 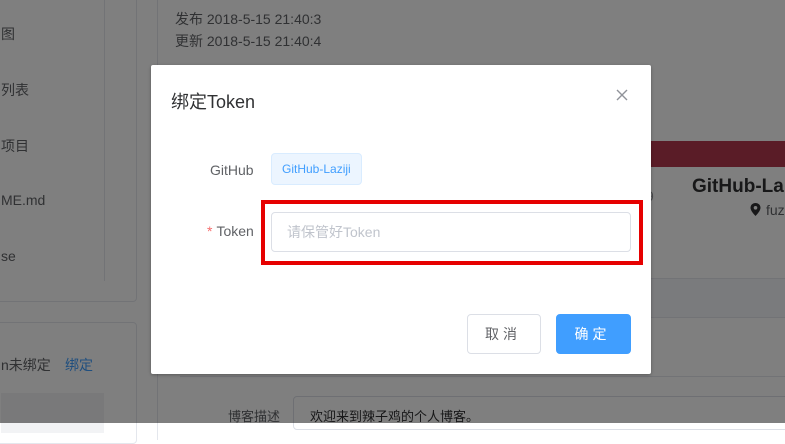 I want to click on token-label: * Token, so click(x=230, y=231).